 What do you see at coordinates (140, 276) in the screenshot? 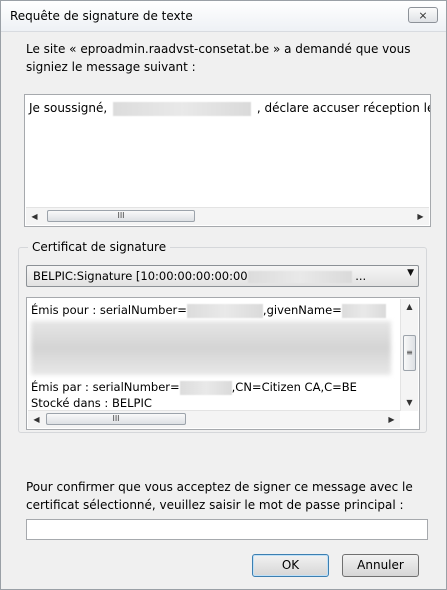
I see `certificate-selected-text: BELPIC:Signature [10:00:00:00:00:00` at bounding box center [140, 276].